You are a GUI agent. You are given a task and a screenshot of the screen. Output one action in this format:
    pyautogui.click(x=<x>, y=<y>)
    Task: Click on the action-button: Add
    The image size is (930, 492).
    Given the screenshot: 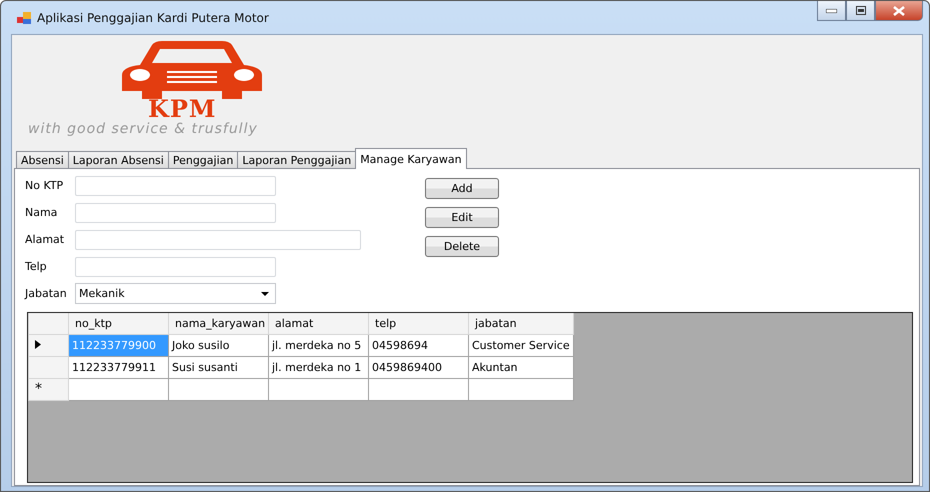 What is the action you would take?
    pyautogui.click(x=462, y=188)
    